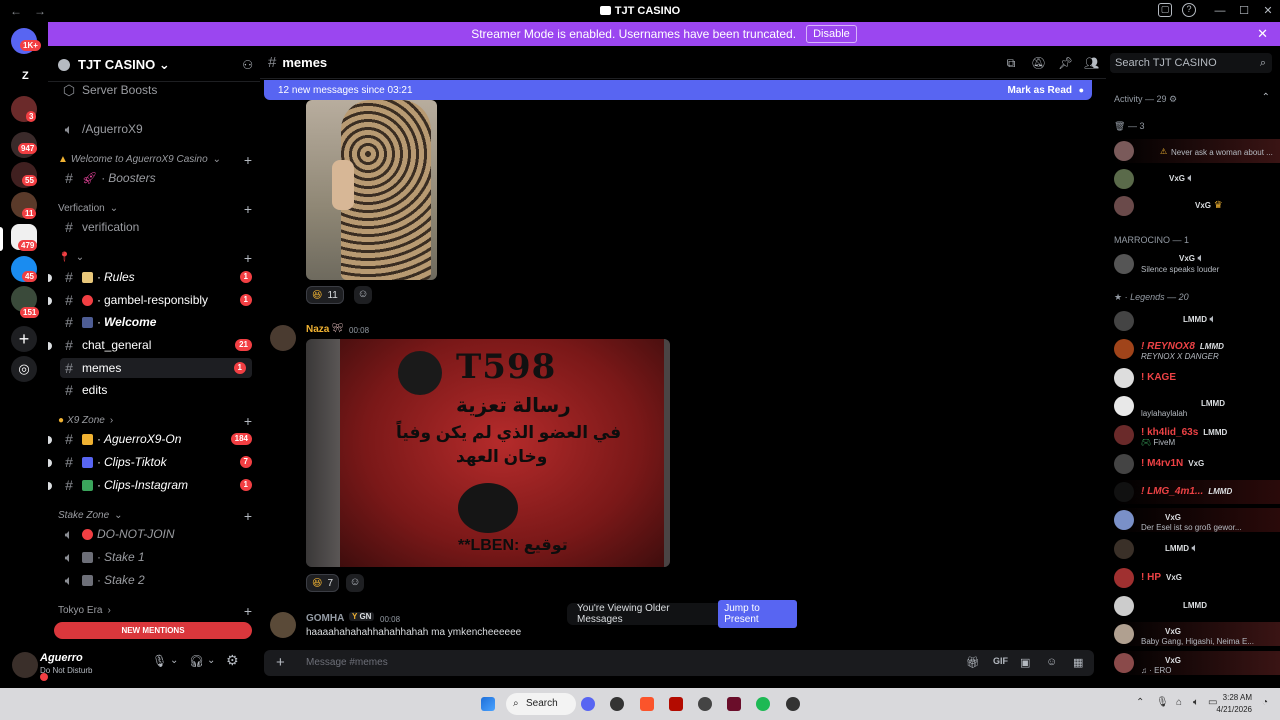 The image size is (1280, 720). I want to click on sticker-icon: ▣, so click(1025, 662).